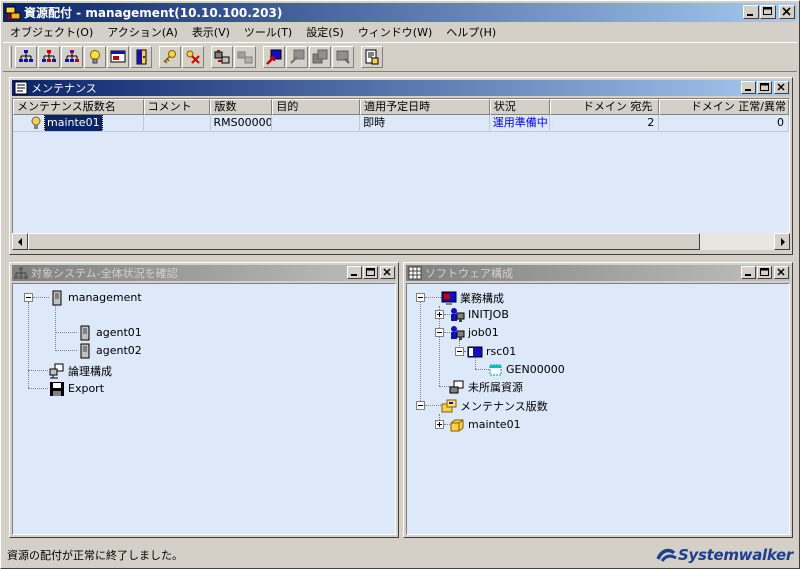  I want to click on distribution-app-icon, so click(13, 12).